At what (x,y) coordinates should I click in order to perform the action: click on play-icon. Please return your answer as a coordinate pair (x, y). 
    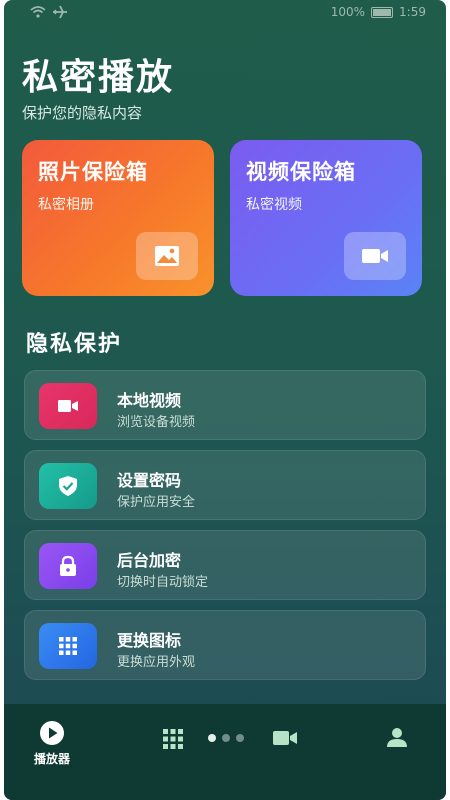
    Looking at the image, I should click on (52, 733).